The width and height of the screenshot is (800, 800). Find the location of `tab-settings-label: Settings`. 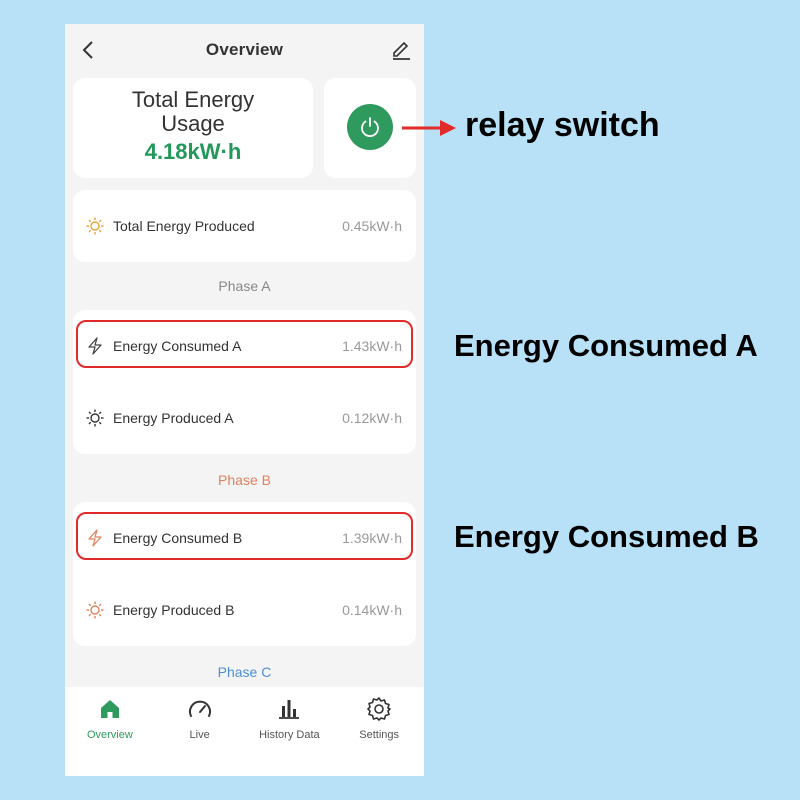

tab-settings-label: Settings is located at coordinates (379, 735).